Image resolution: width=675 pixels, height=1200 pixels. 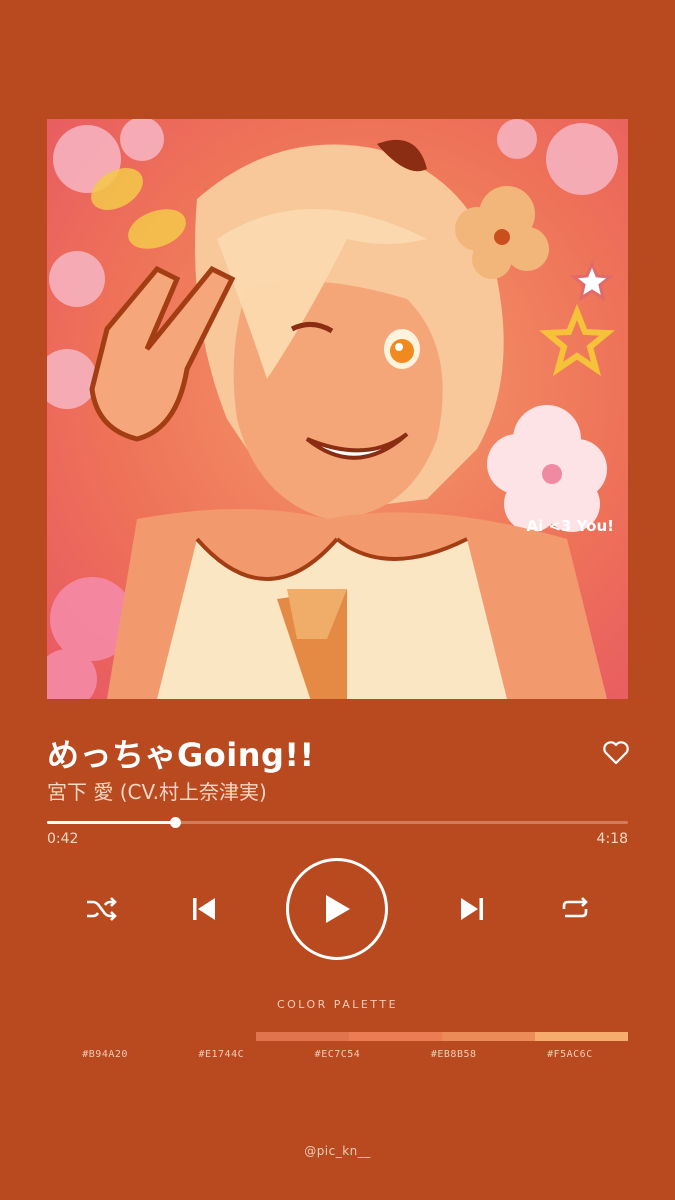 I want to click on play-icon, so click(x=338, y=909).